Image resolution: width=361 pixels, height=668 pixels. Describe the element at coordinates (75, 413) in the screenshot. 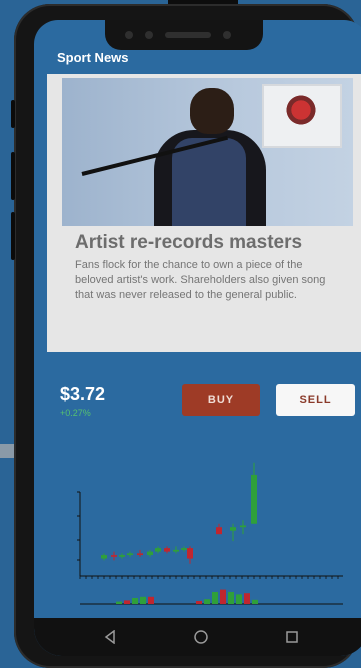

I see `price-change: +0.27%` at that location.